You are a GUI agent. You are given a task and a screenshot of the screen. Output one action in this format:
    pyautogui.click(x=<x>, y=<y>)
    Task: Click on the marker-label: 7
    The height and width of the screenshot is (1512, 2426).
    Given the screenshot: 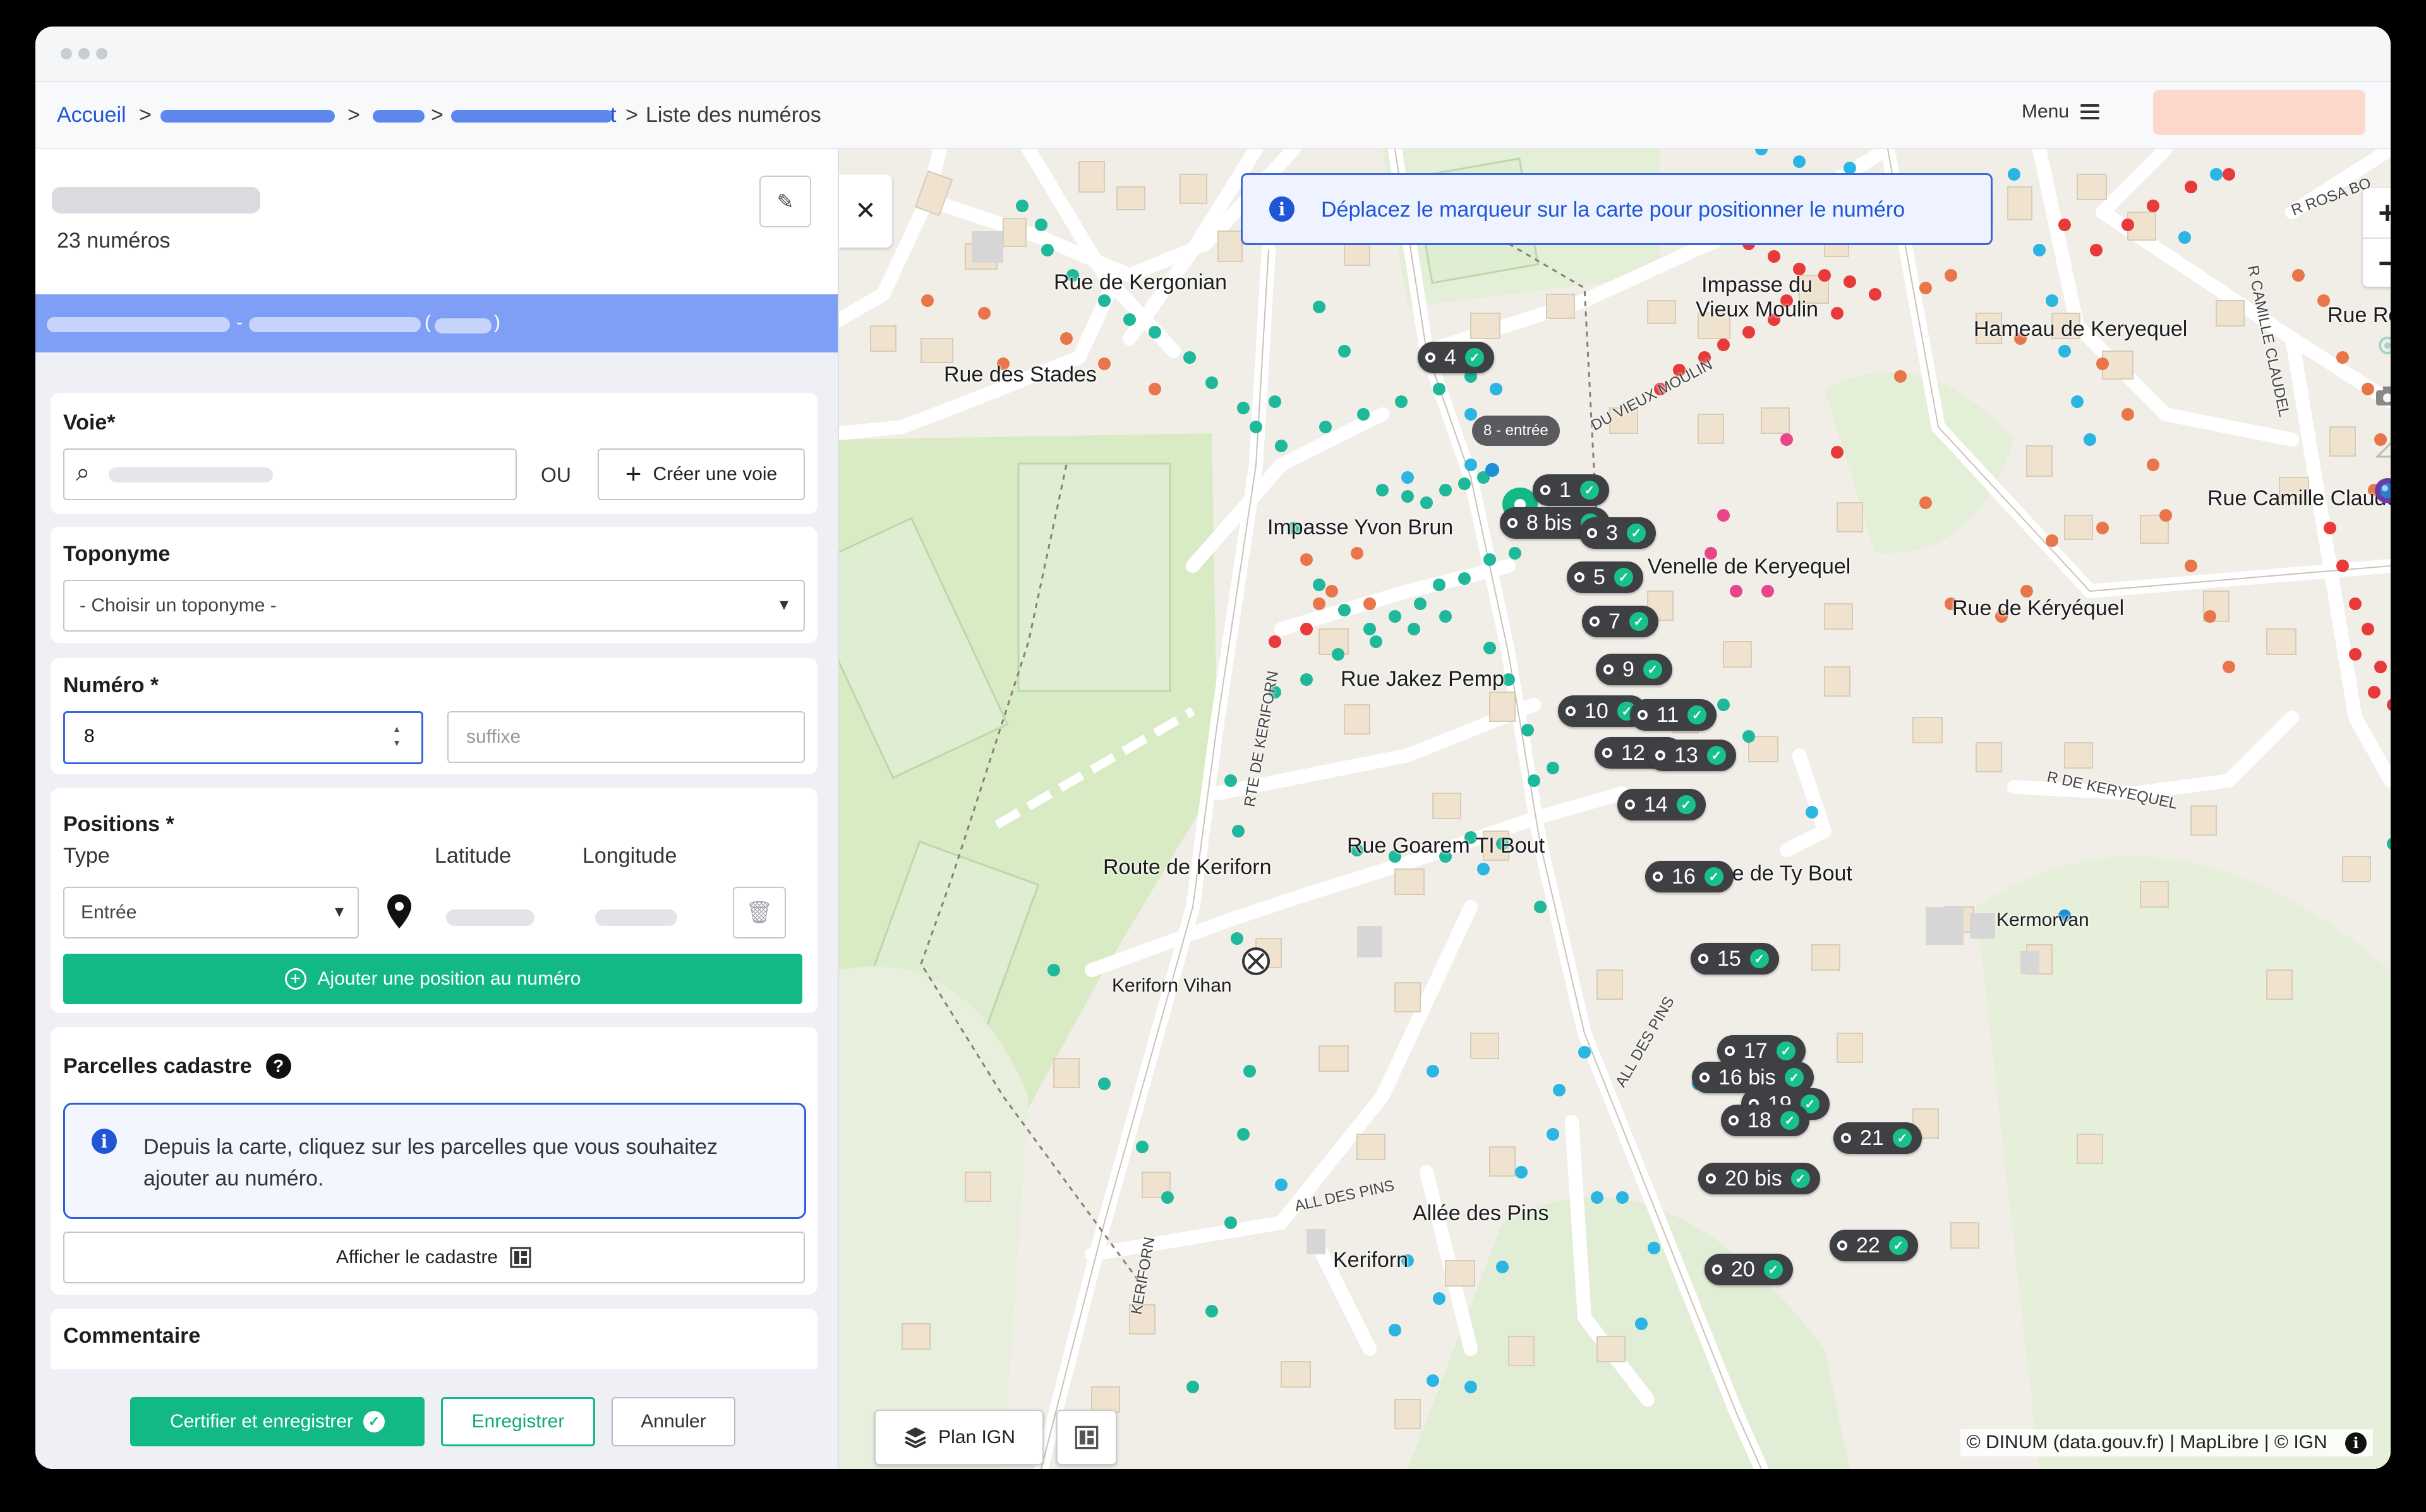 What is the action you would take?
    pyautogui.click(x=1614, y=621)
    